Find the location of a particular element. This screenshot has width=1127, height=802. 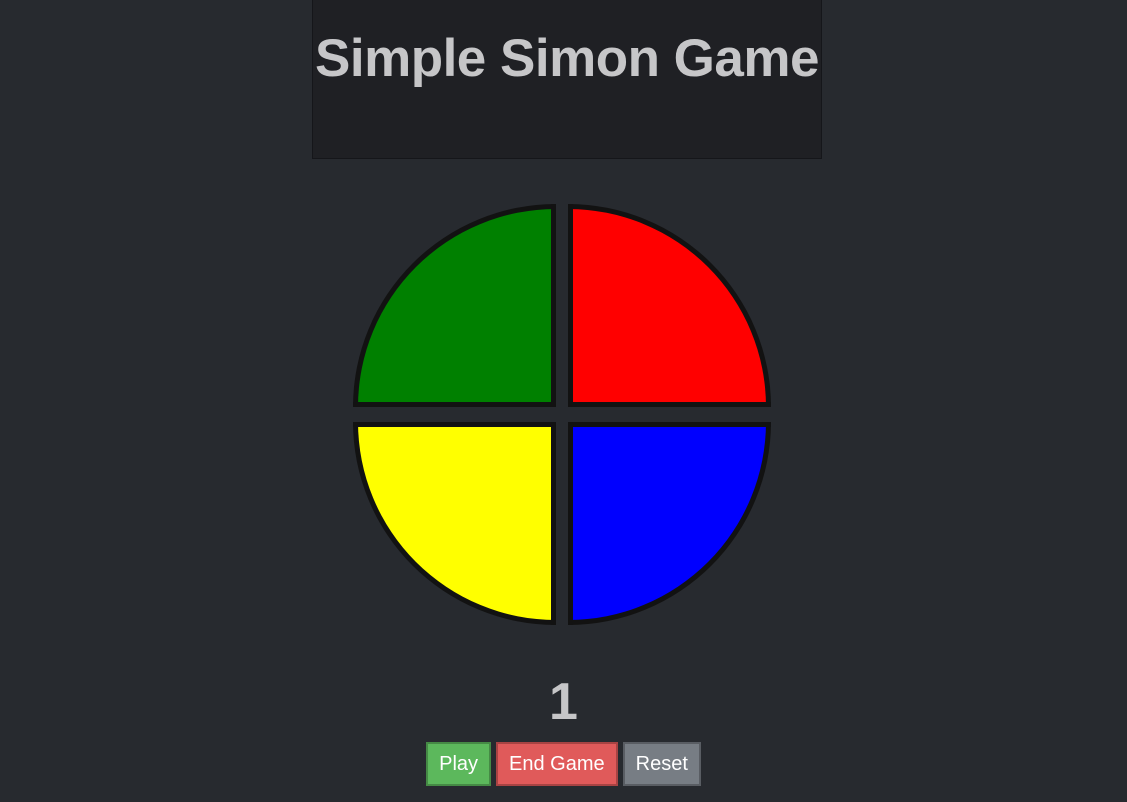

blue-pad is located at coordinates (669, 523).